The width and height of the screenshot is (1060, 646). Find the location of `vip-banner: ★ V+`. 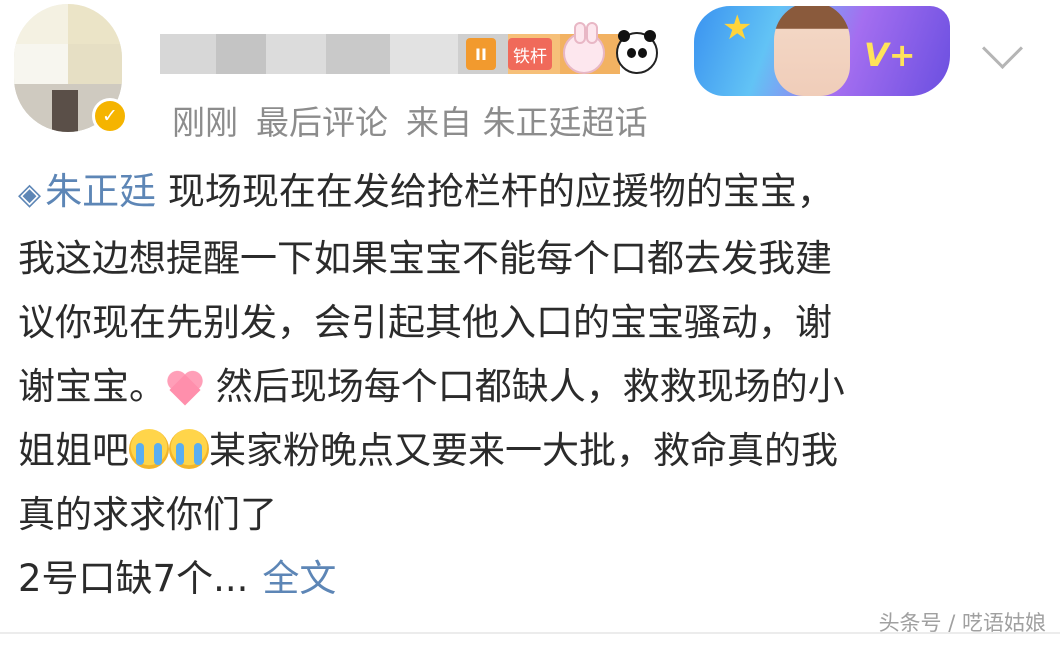

vip-banner: ★ V+ is located at coordinates (822, 51).